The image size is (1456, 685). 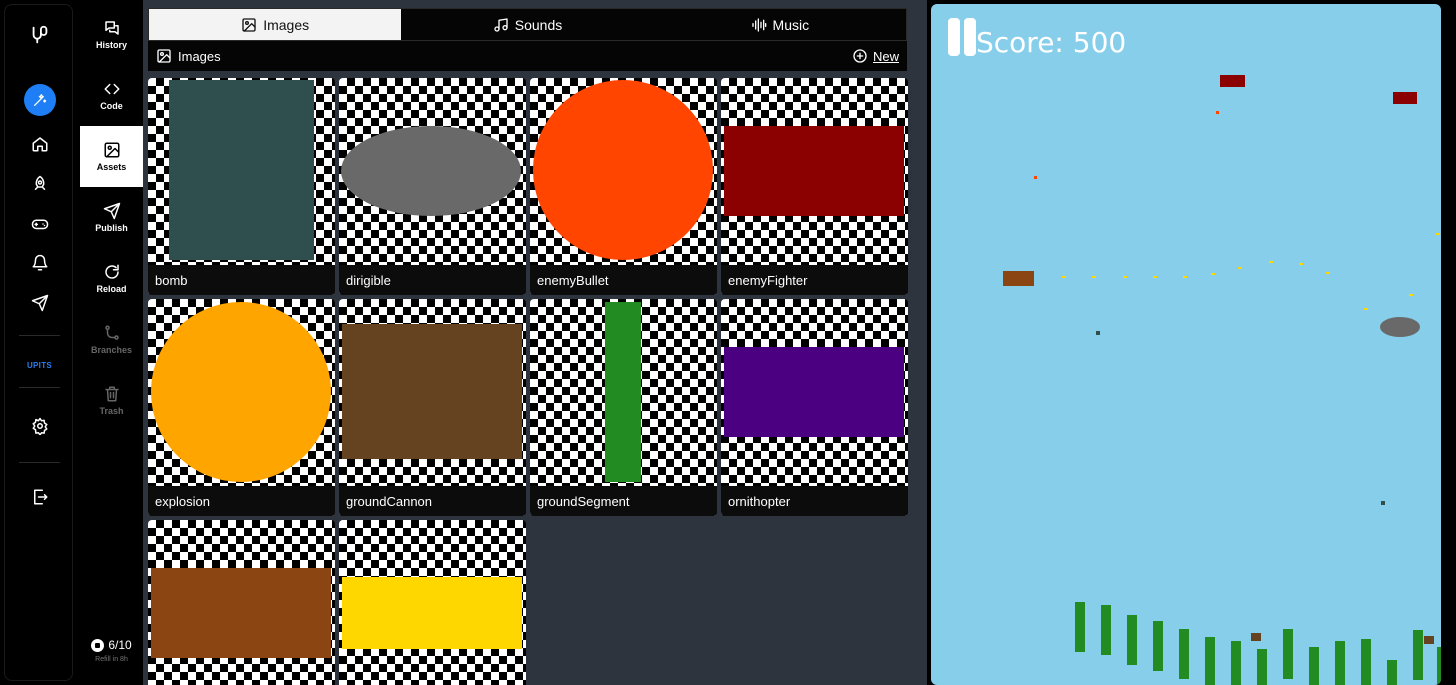 What do you see at coordinates (111, 45) in the screenshot?
I see `nav-label: History` at bounding box center [111, 45].